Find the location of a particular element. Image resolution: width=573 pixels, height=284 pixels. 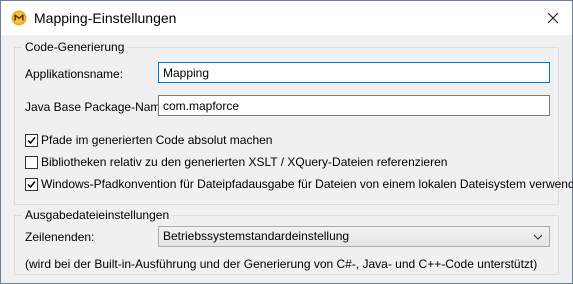

windows-path-convention-checkbox is located at coordinates (31, 184).